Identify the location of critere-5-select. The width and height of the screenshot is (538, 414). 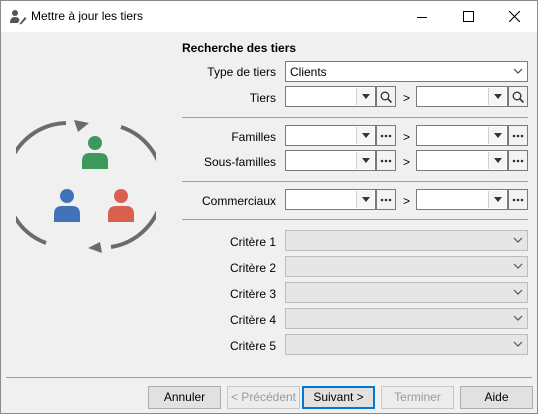
(406, 344).